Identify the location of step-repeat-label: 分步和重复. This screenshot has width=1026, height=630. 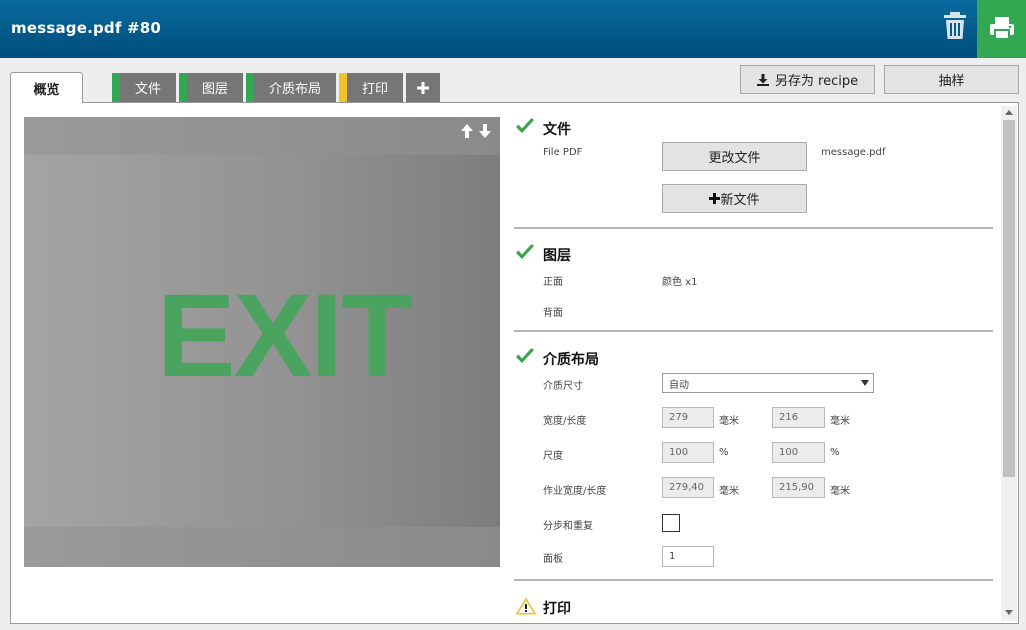
(568, 526).